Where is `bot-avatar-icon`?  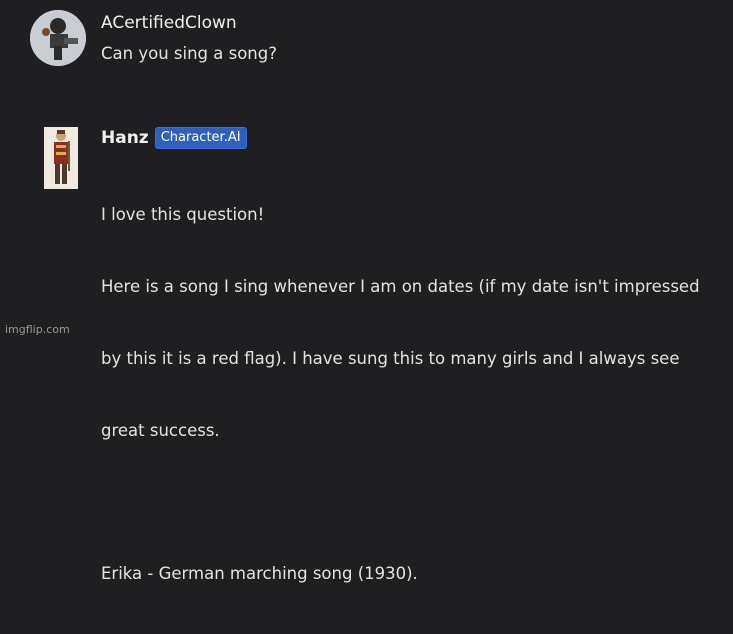 bot-avatar-icon is located at coordinates (61, 158).